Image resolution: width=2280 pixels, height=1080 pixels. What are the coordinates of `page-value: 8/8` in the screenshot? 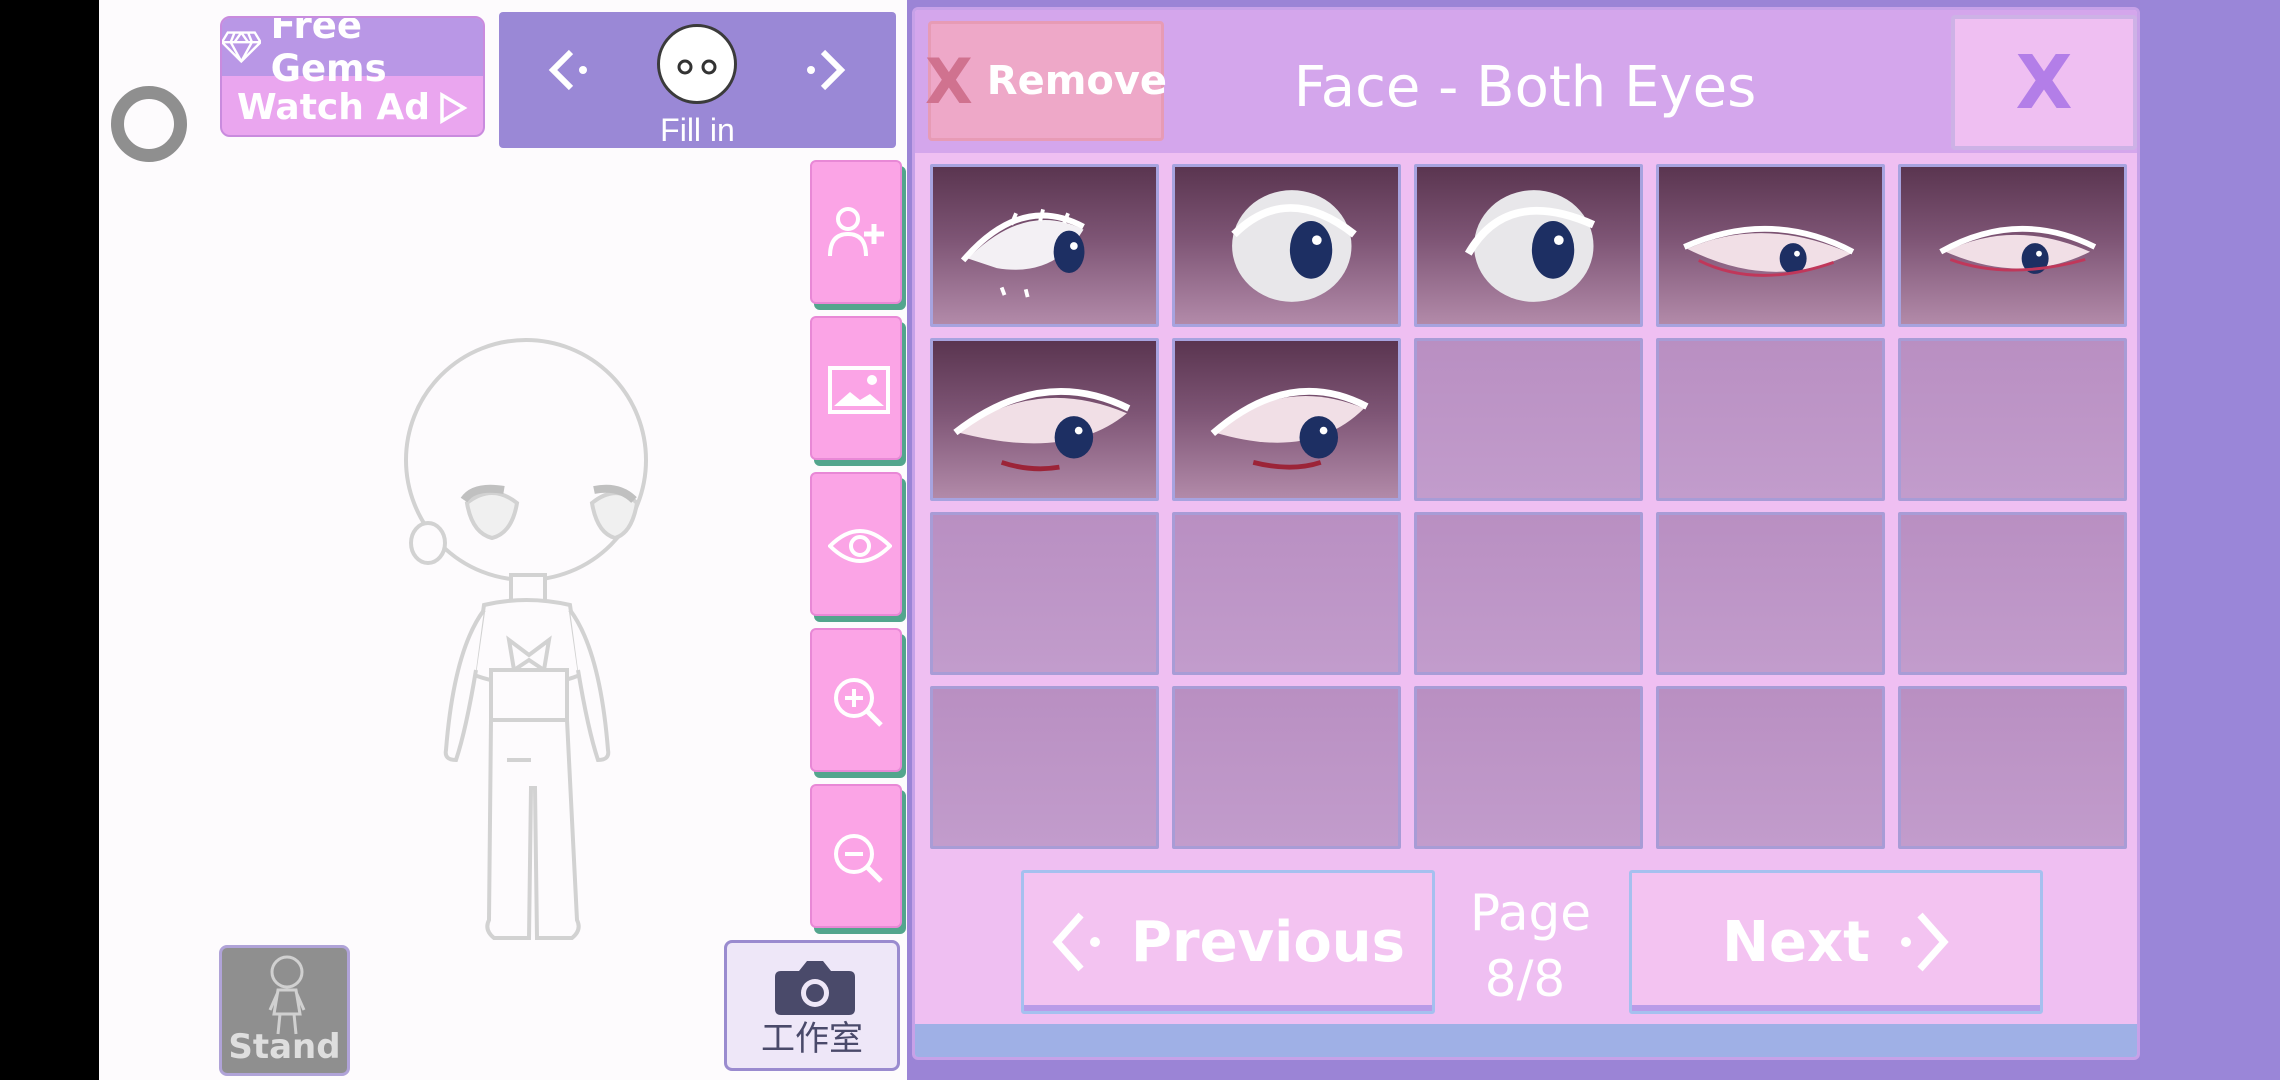 It's located at (1525, 979).